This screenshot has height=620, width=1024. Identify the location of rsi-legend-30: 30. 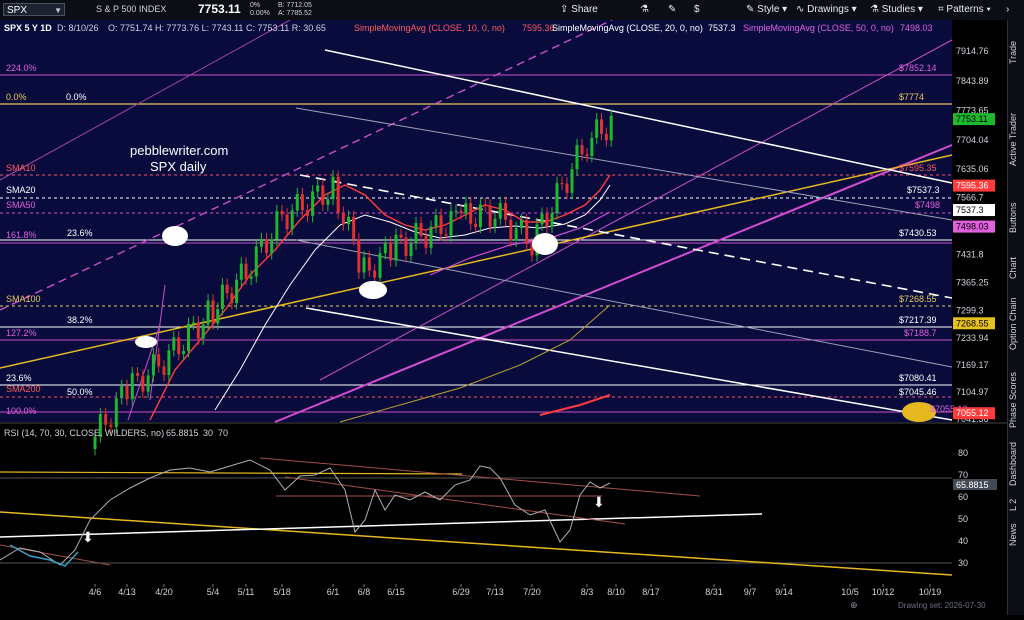
(208, 433).